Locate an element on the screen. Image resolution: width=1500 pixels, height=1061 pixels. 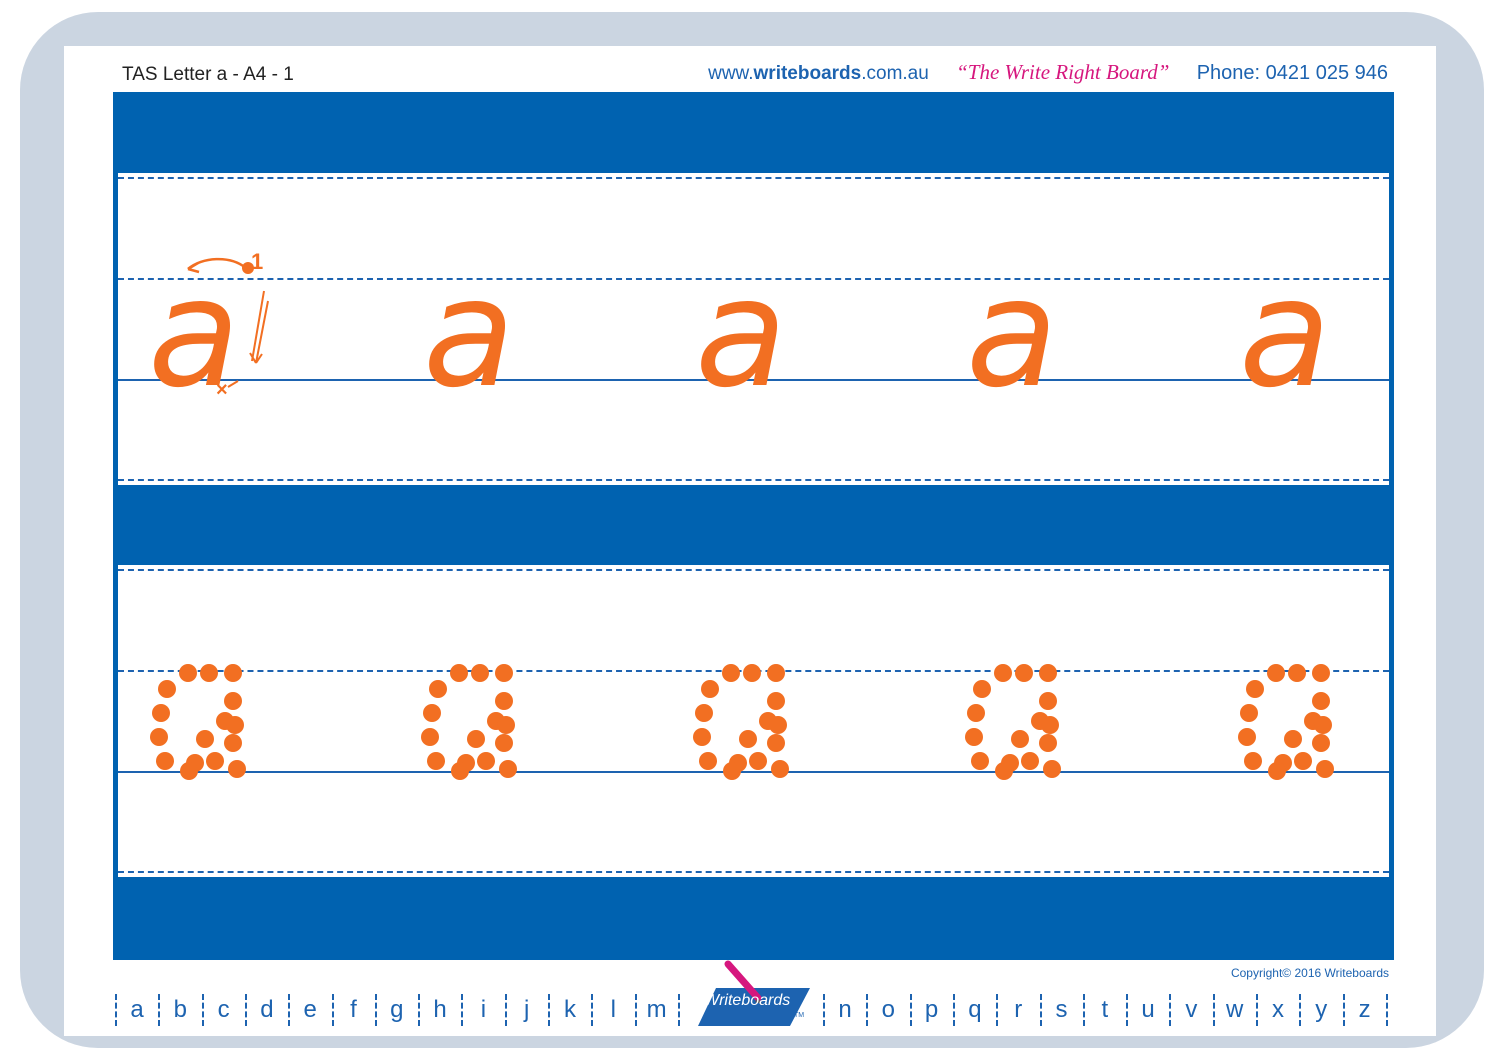
alphabet-letter-j: j is located at coordinates (527, 1009).